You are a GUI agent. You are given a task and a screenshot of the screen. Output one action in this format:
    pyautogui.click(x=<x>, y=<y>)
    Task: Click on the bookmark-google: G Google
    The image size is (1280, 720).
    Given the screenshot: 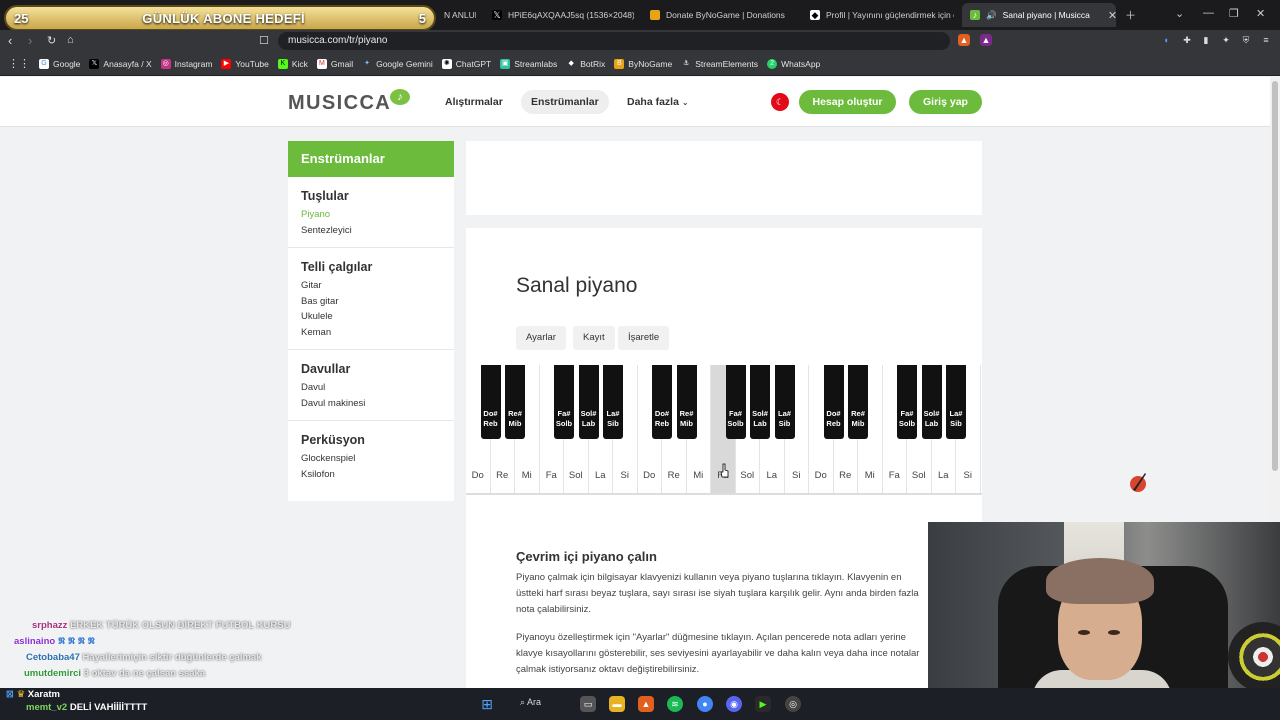 What is the action you would take?
    pyautogui.click(x=59, y=63)
    